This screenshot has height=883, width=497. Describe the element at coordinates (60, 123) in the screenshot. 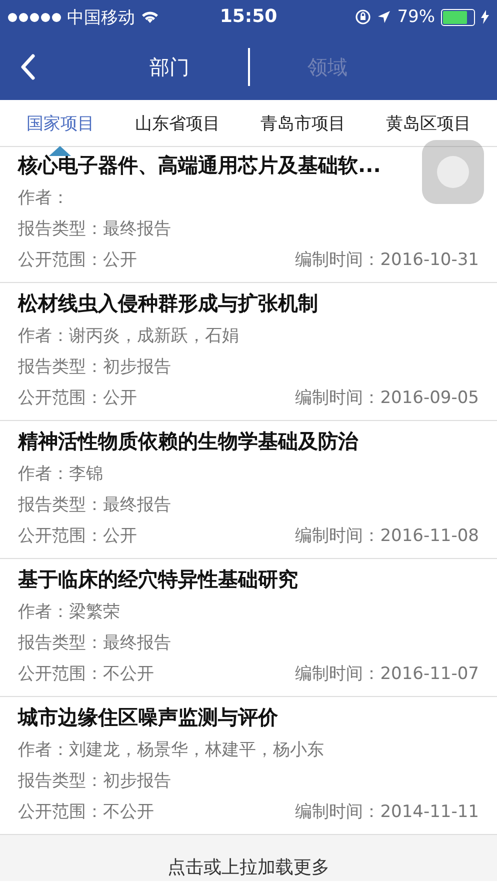

I see `category-tab: 国家项目` at that location.